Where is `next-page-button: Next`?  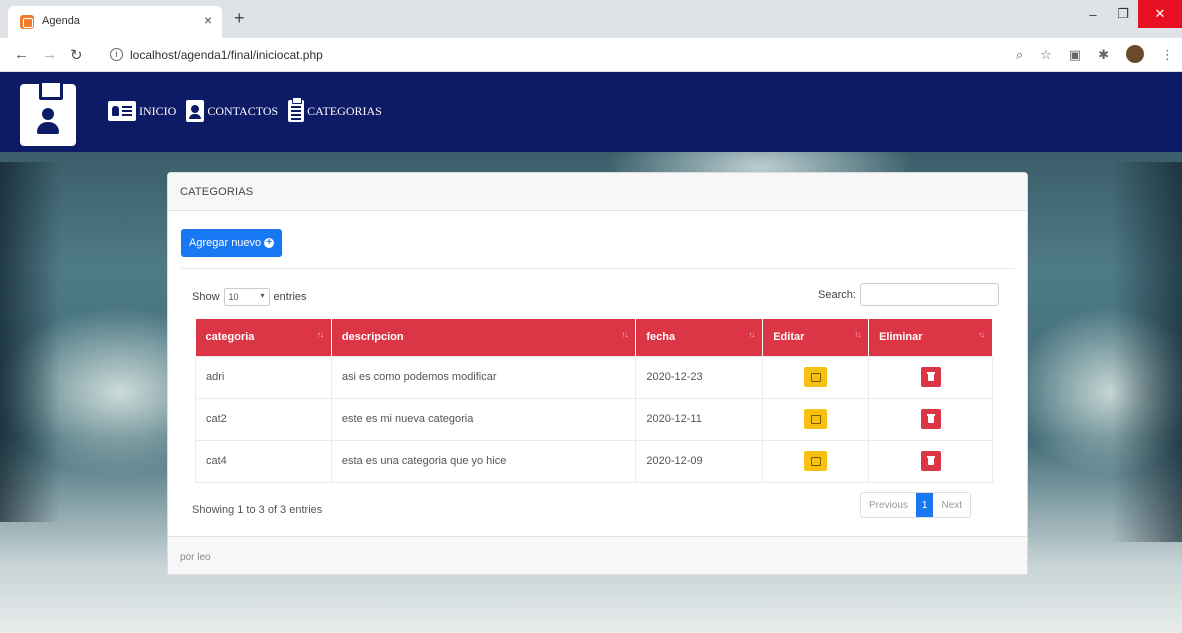
next-page-button: Next is located at coordinates (952, 505).